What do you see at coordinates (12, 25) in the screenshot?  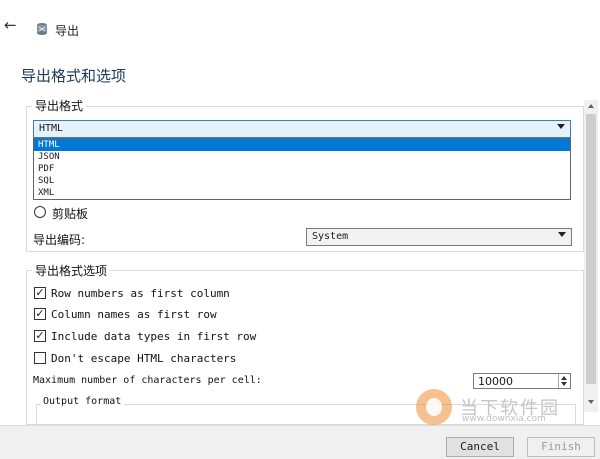 I see `back-arrow-icon: ←` at bounding box center [12, 25].